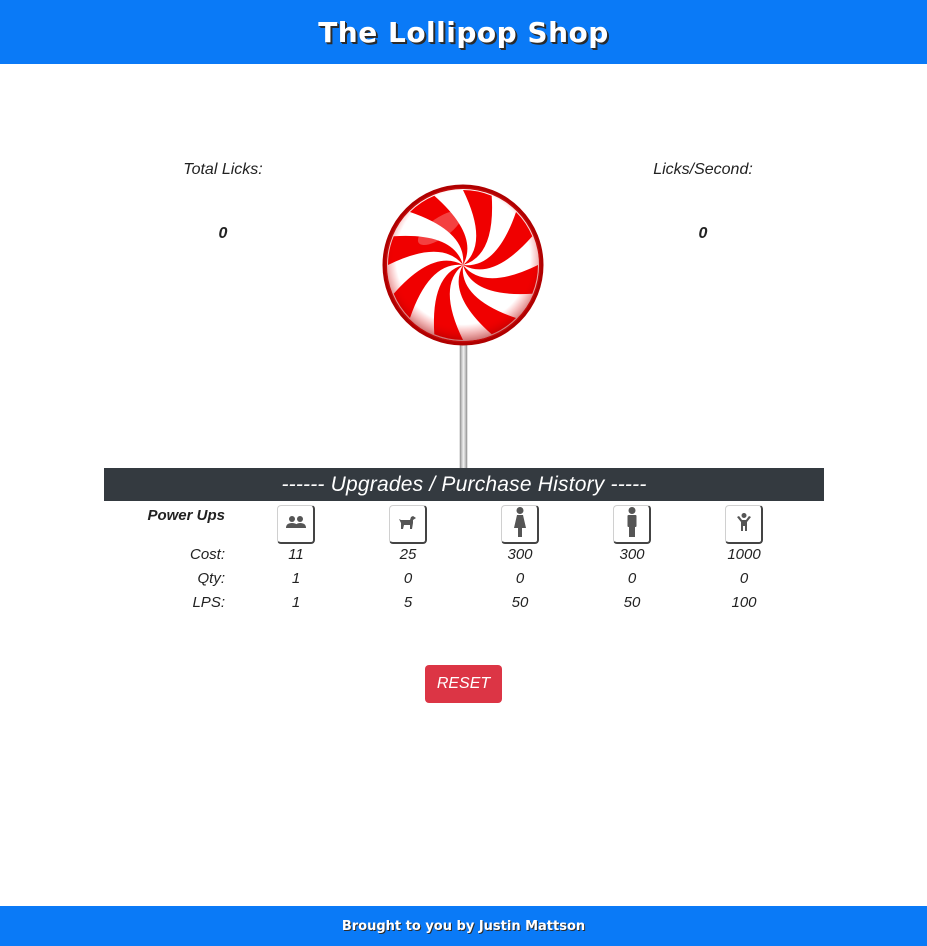  What do you see at coordinates (186, 515) in the screenshot?
I see `powerups-label: Power Ups` at bounding box center [186, 515].